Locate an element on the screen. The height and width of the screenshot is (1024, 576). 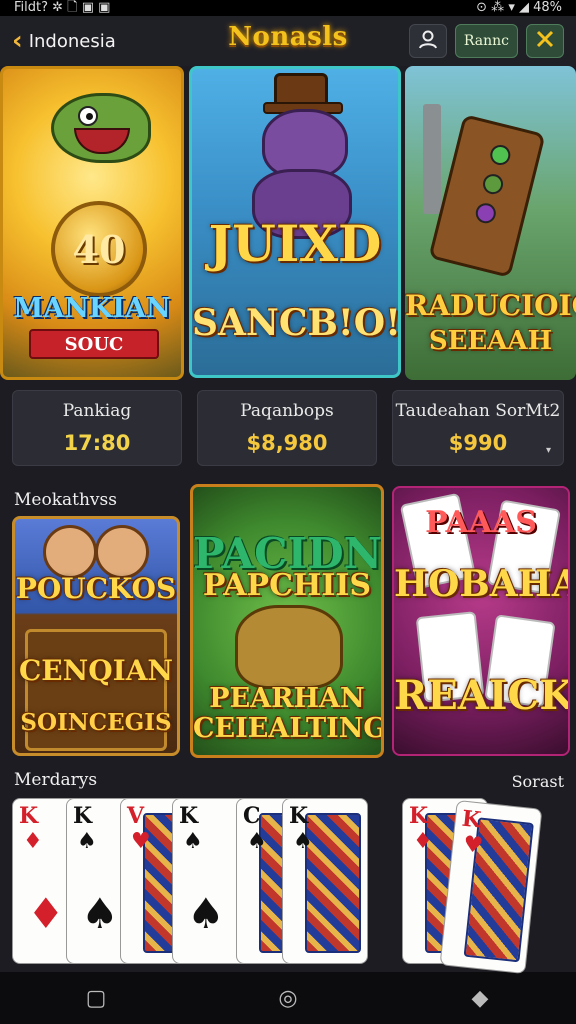
tools-button is located at coordinates (545, 41).